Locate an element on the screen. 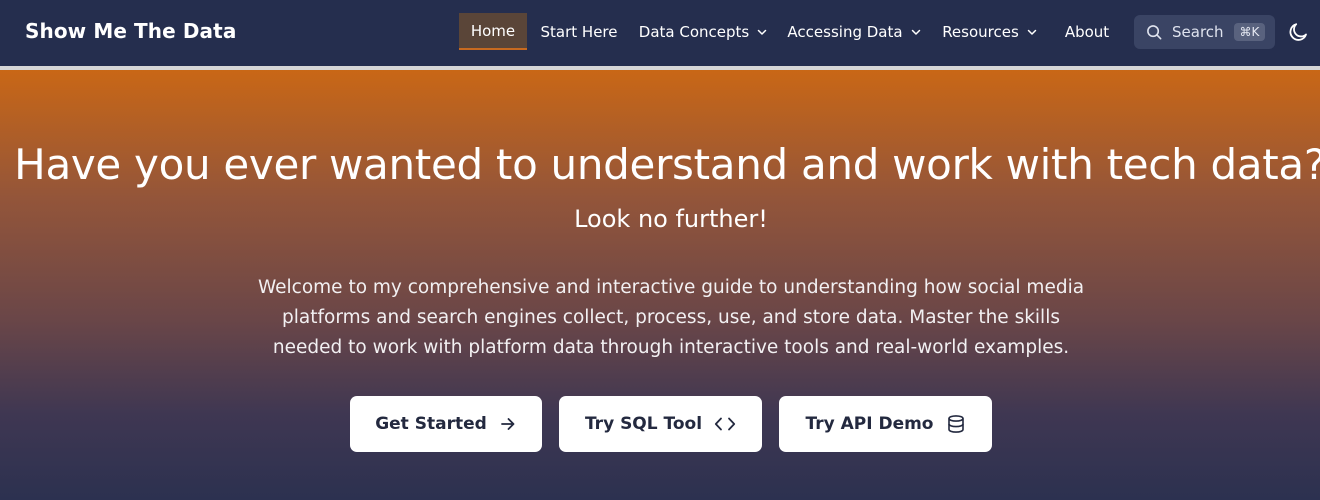 This screenshot has height=500, width=1320. nav-resources-label: Resources is located at coordinates (980, 31).